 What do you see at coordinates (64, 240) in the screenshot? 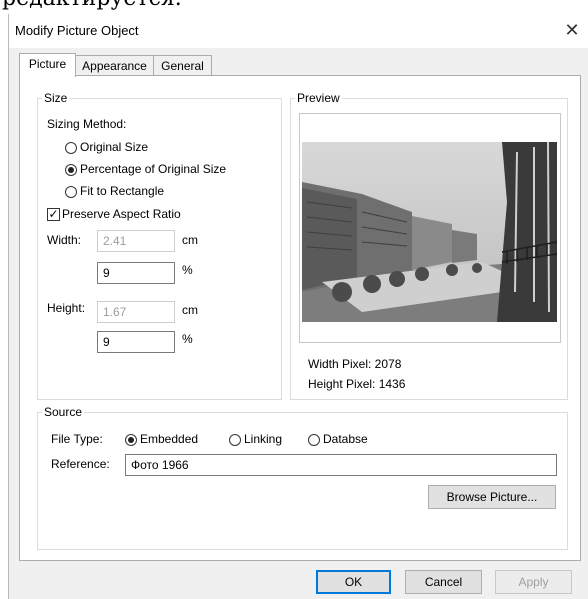
I see `width-label: Width:` at bounding box center [64, 240].